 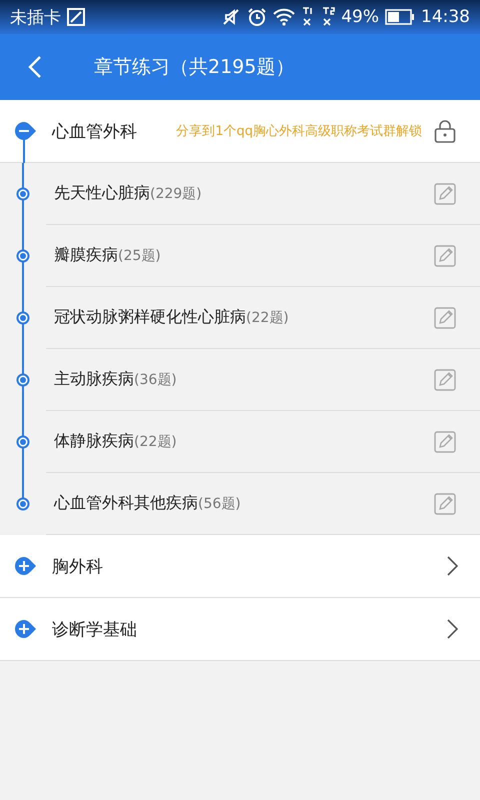 What do you see at coordinates (76, 17) in the screenshot?
I see `image-icon` at bounding box center [76, 17].